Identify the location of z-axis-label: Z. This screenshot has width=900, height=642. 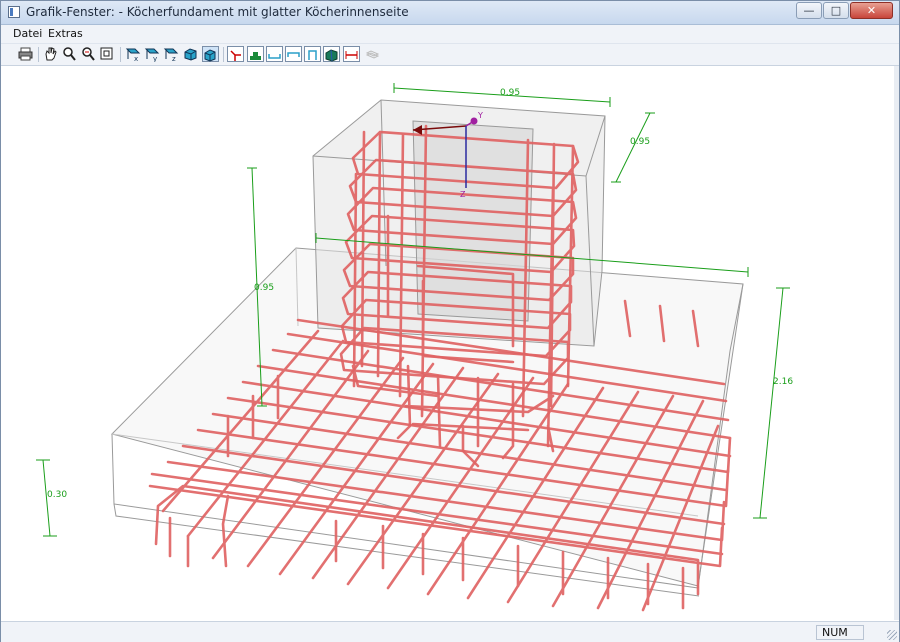
(463, 194).